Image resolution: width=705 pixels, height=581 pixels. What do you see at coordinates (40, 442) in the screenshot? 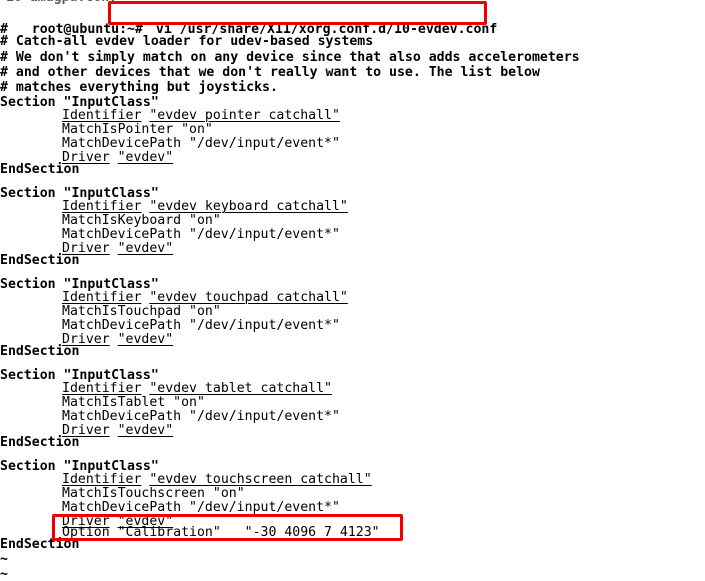
I see `section-3-close: EndSection` at bounding box center [40, 442].